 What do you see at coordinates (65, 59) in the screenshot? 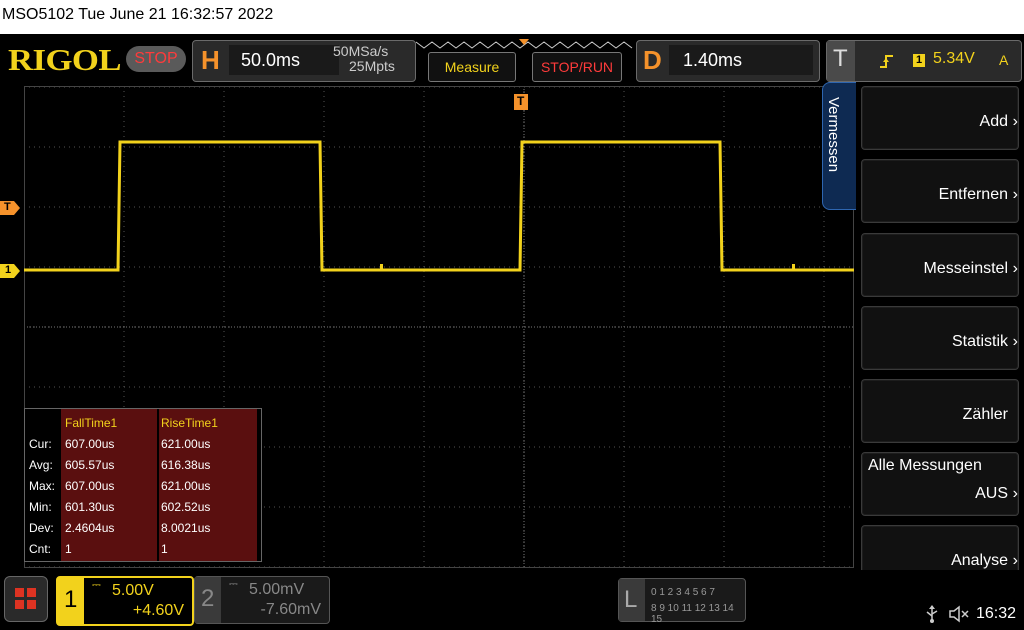
I see `rigol-logo: RIGOL` at bounding box center [65, 59].